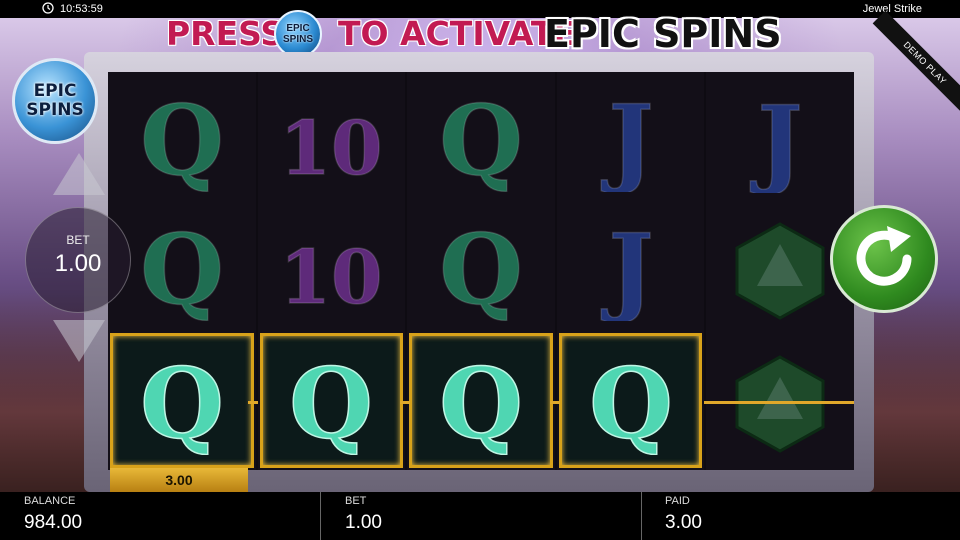  I want to click on banner-epic-spins-badge: EPIC SPINS, so click(298, 34).